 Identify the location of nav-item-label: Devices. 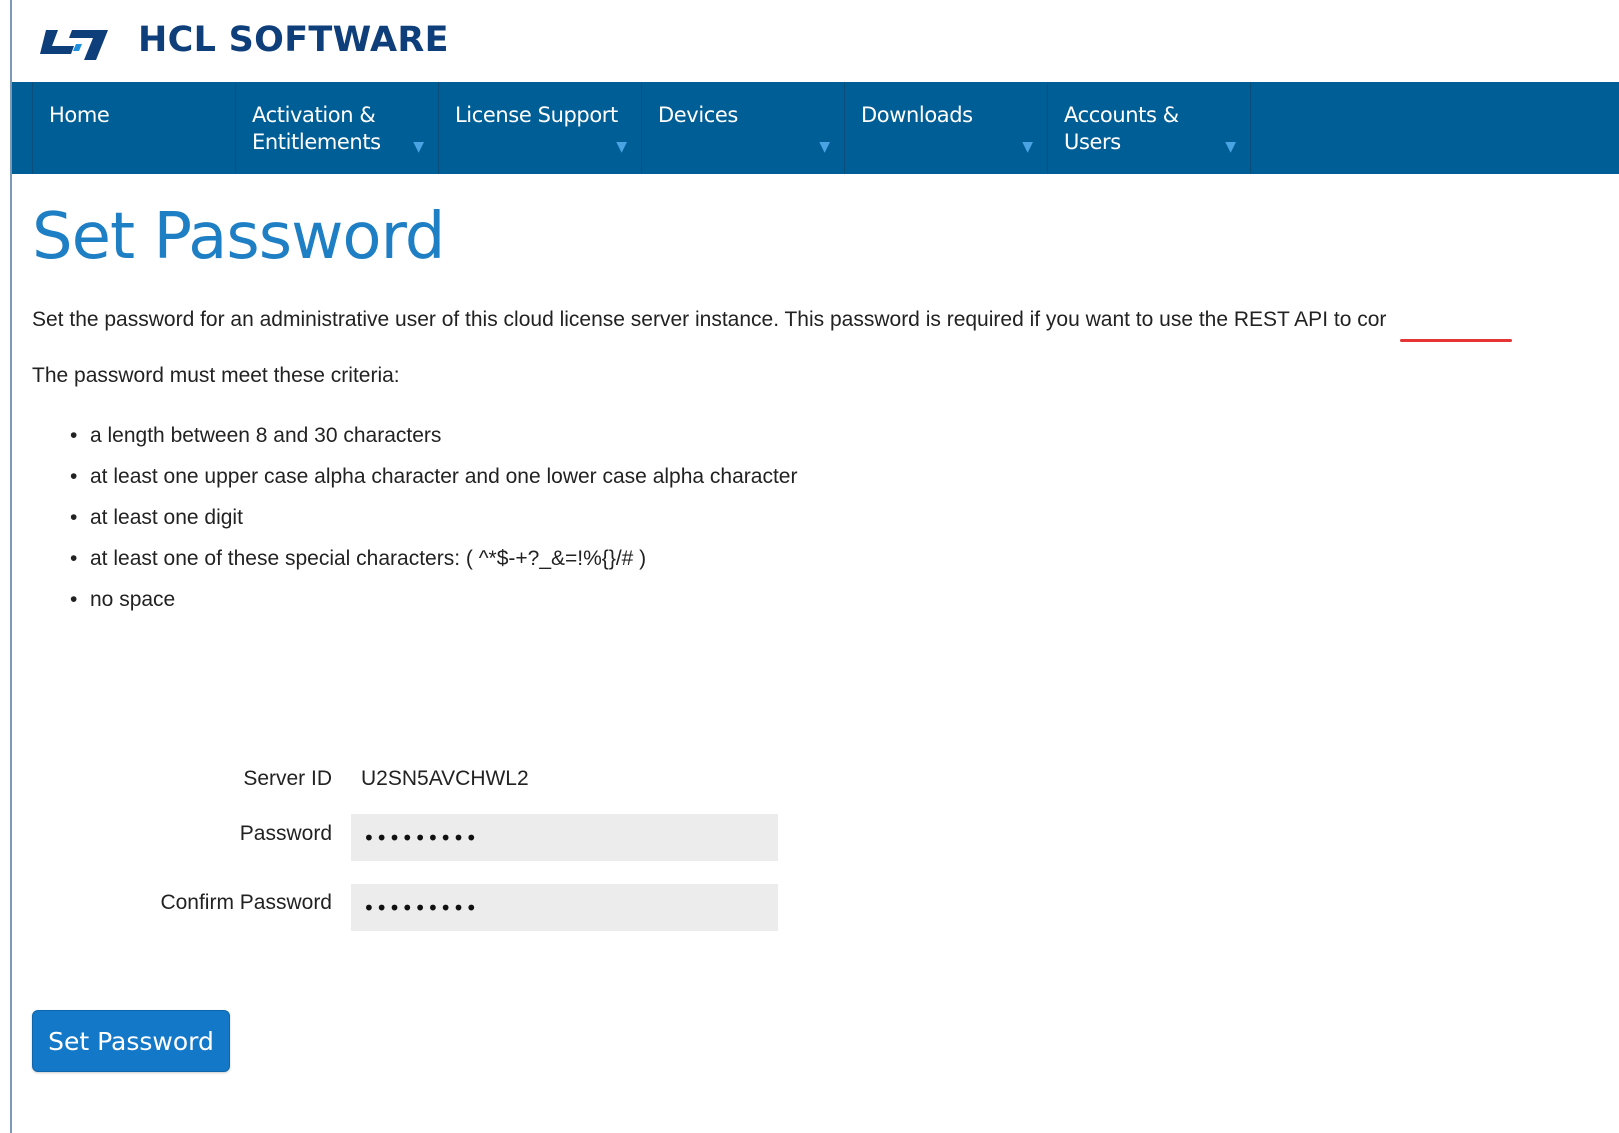
(698, 115).